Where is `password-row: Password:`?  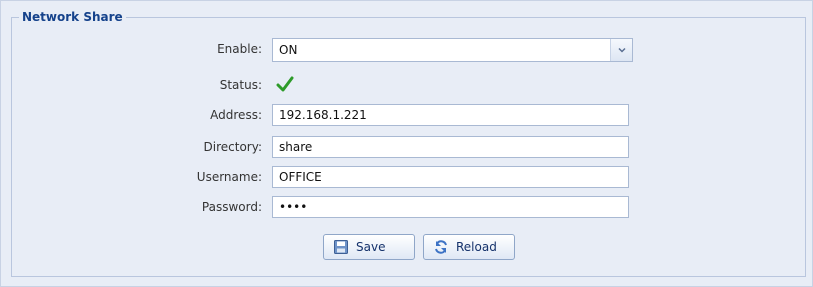 password-row: Password: is located at coordinates (407, 208).